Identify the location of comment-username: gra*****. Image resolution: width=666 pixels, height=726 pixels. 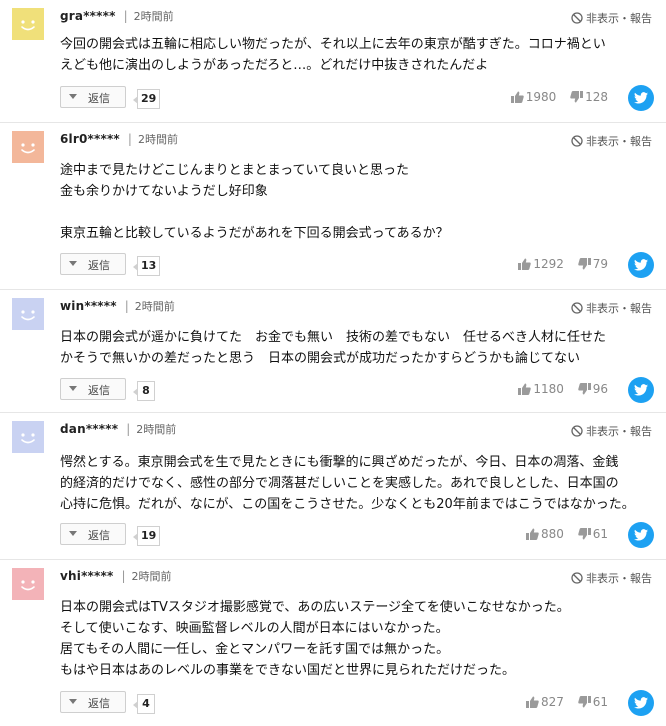
(88, 16).